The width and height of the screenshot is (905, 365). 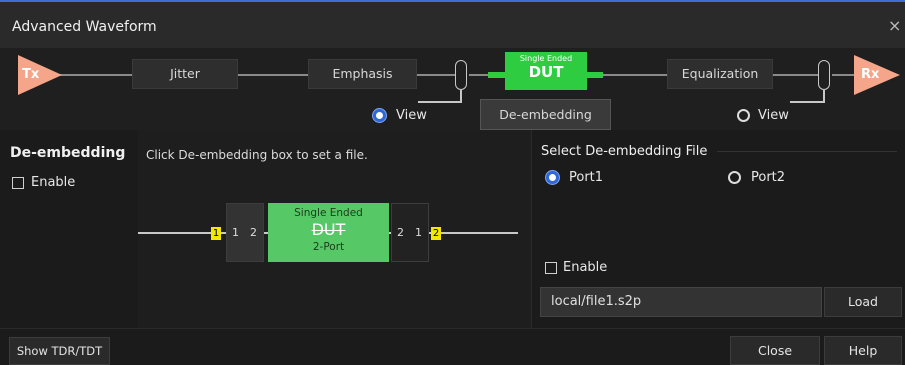 I want to click on enable-checkbox, so click(x=18, y=183).